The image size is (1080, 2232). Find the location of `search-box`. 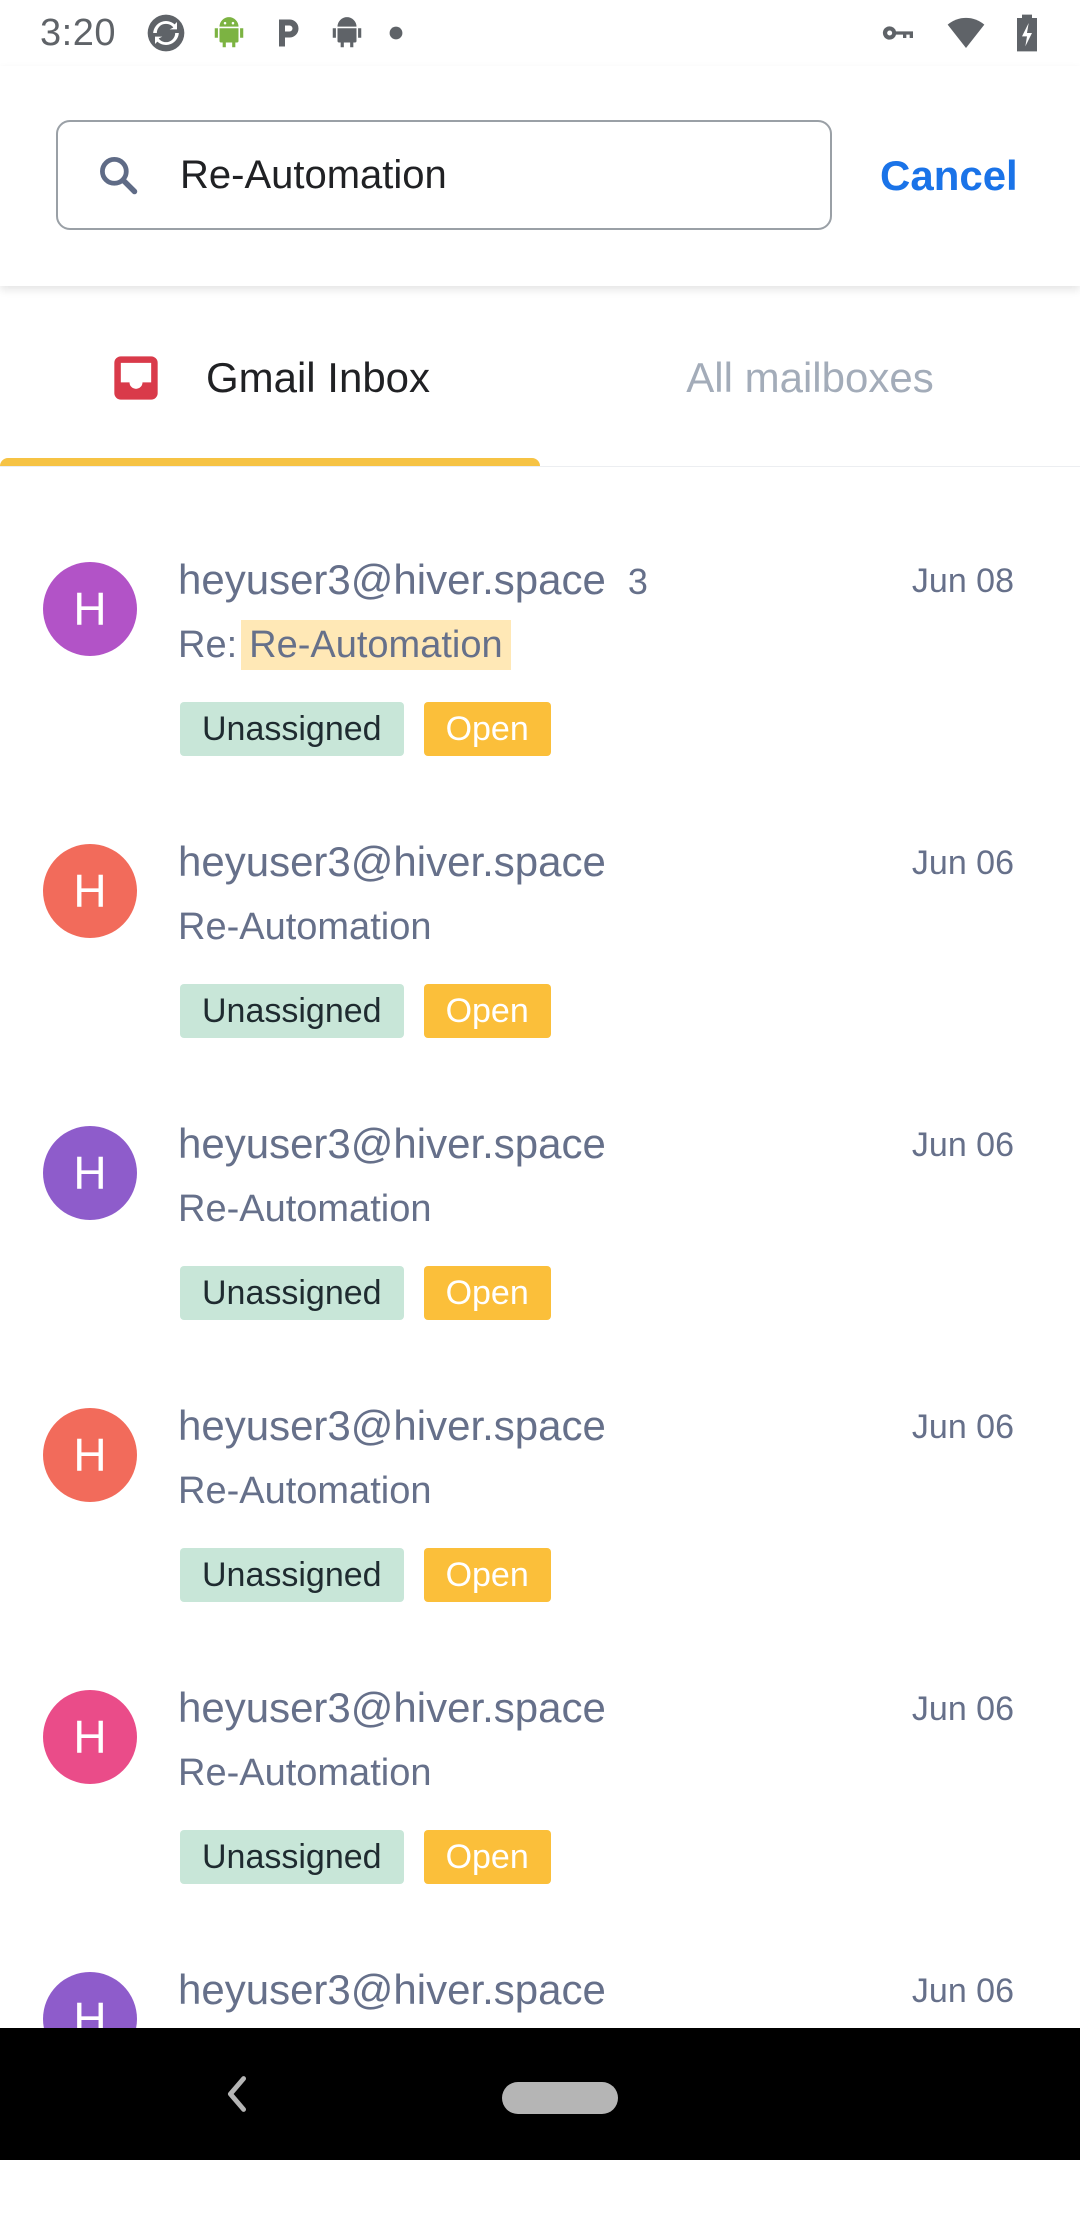

search-box is located at coordinates (444, 175).